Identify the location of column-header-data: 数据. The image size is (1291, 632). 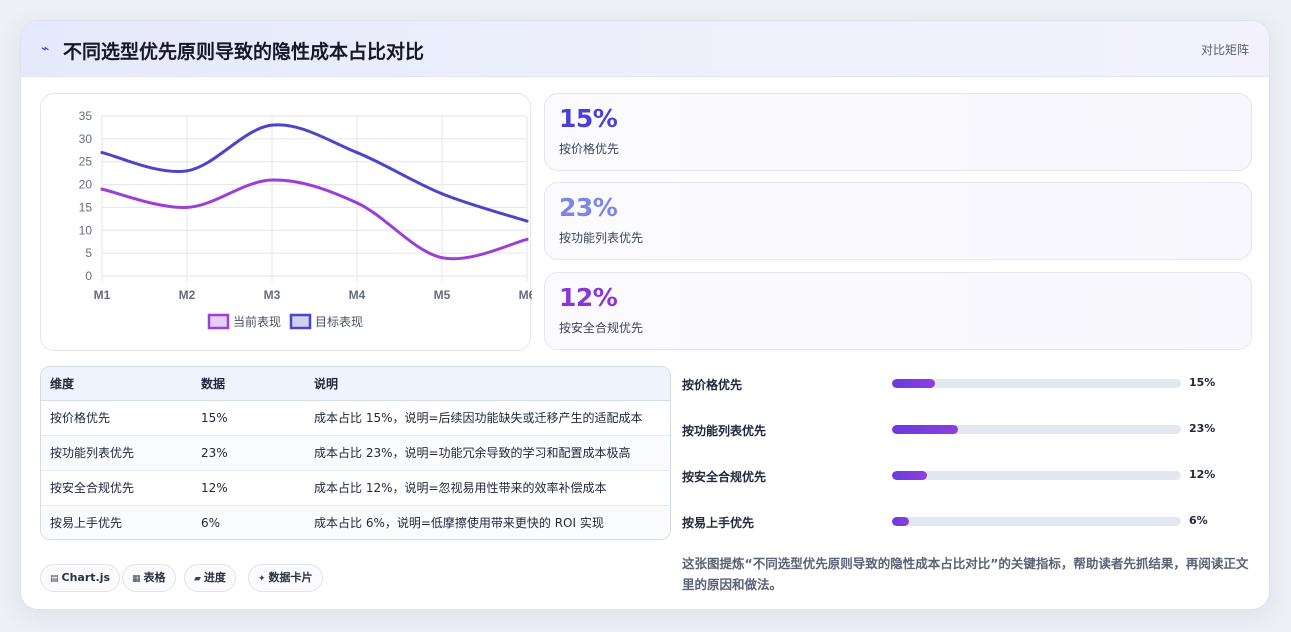
(248, 384).